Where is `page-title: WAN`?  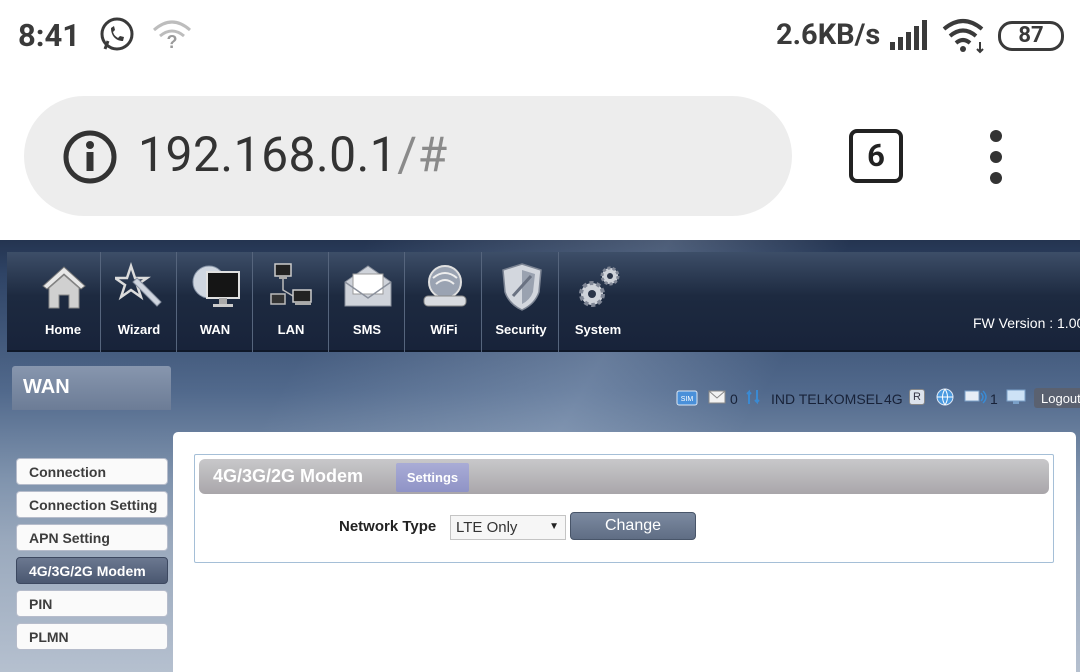 page-title: WAN is located at coordinates (46, 387).